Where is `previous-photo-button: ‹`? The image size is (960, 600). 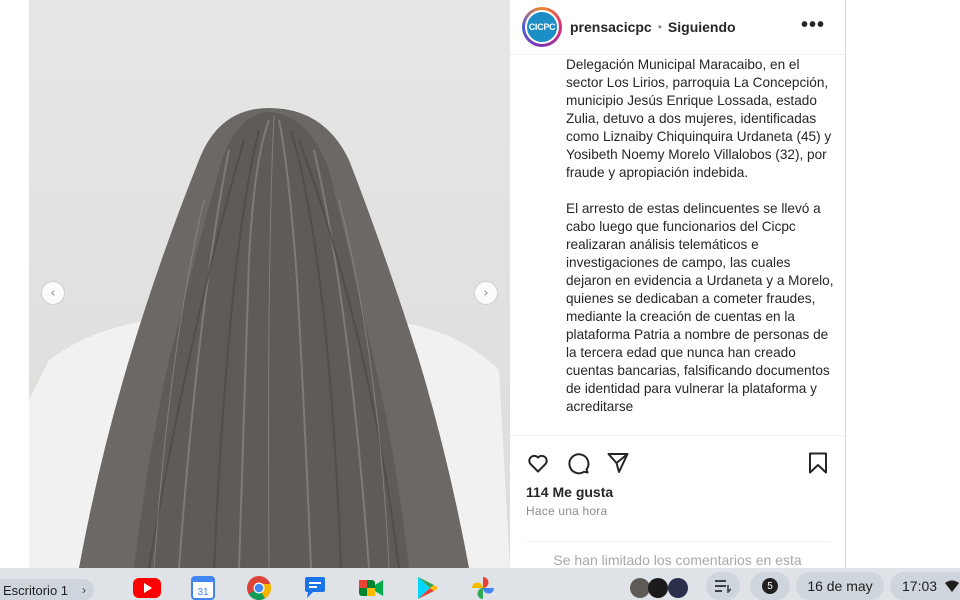
previous-photo-button: ‹ is located at coordinates (53, 293).